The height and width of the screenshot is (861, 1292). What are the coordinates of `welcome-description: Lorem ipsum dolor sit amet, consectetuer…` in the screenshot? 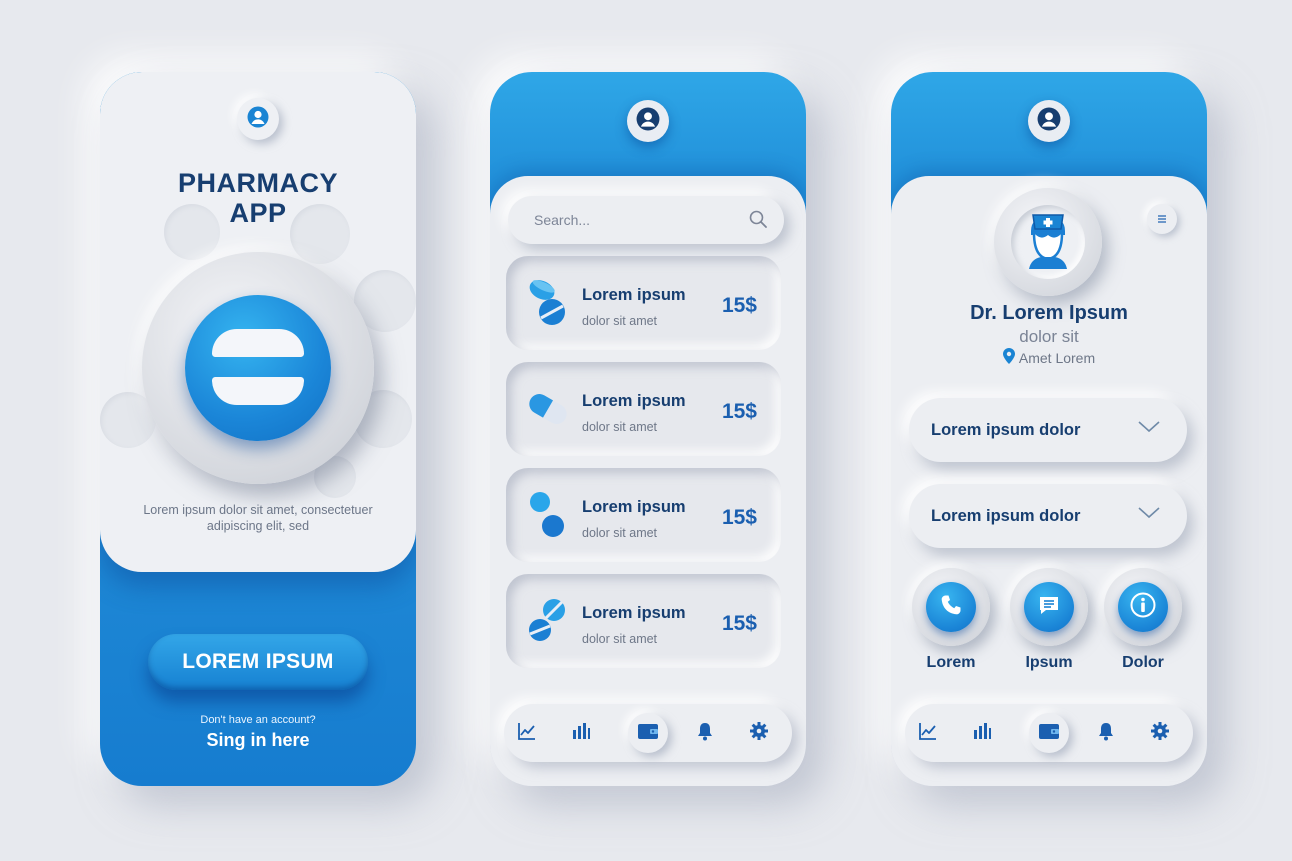 It's located at (258, 518).